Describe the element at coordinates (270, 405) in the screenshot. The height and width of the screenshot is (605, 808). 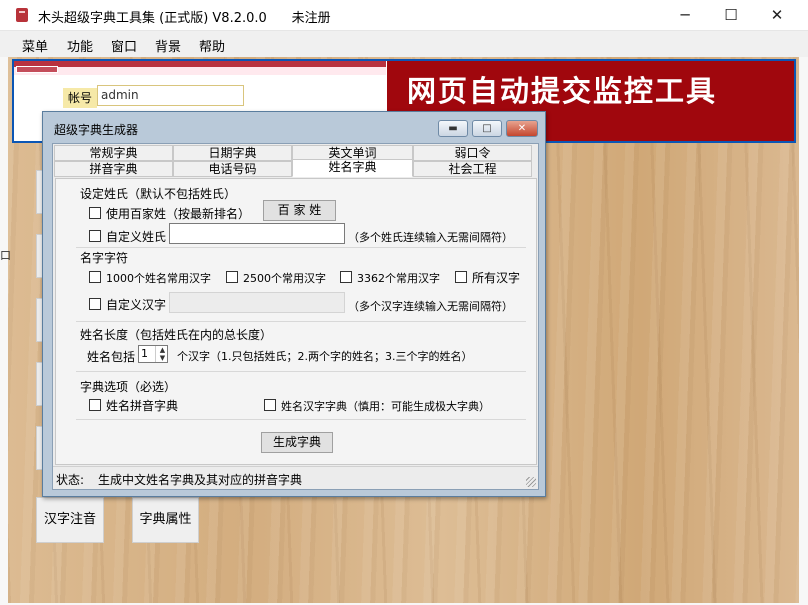
I see `hanzi-dict-checkbox` at that location.